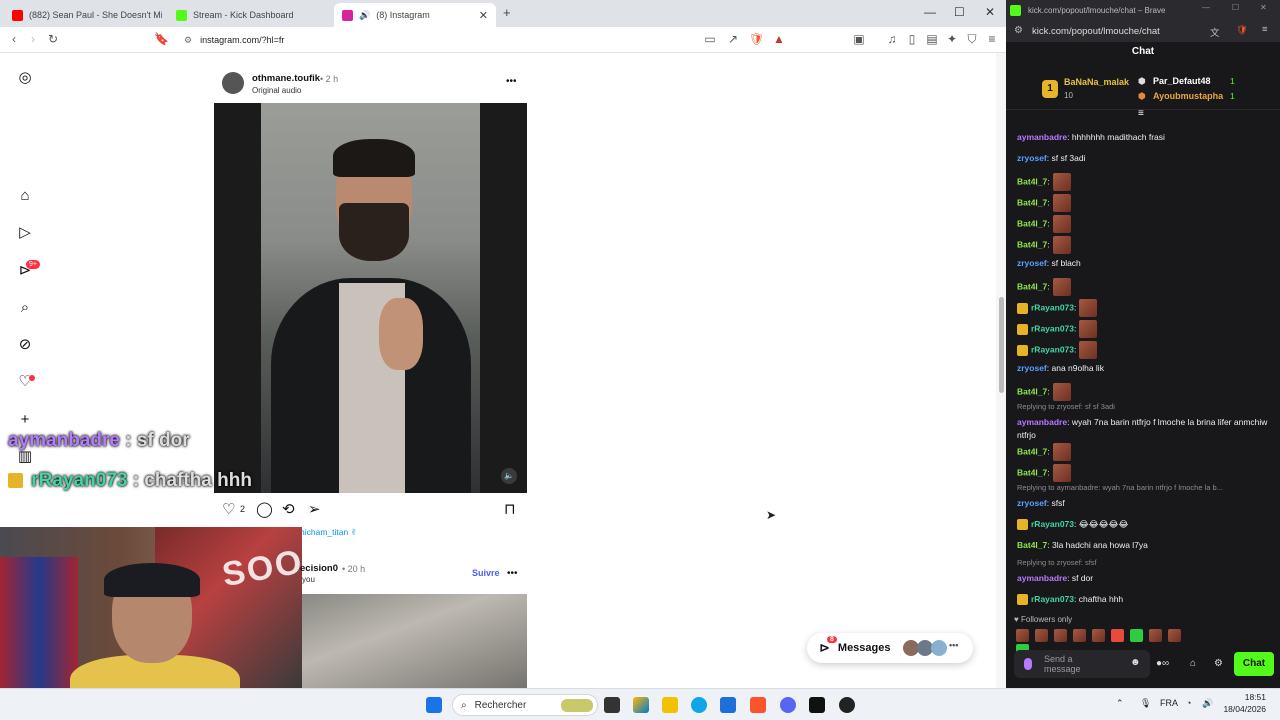 Image resolution: width=1280 pixels, height=720 pixels. What do you see at coordinates (1001, 370) in the screenshot?
I see `scrollbar` at bounding box center [1001, 370].